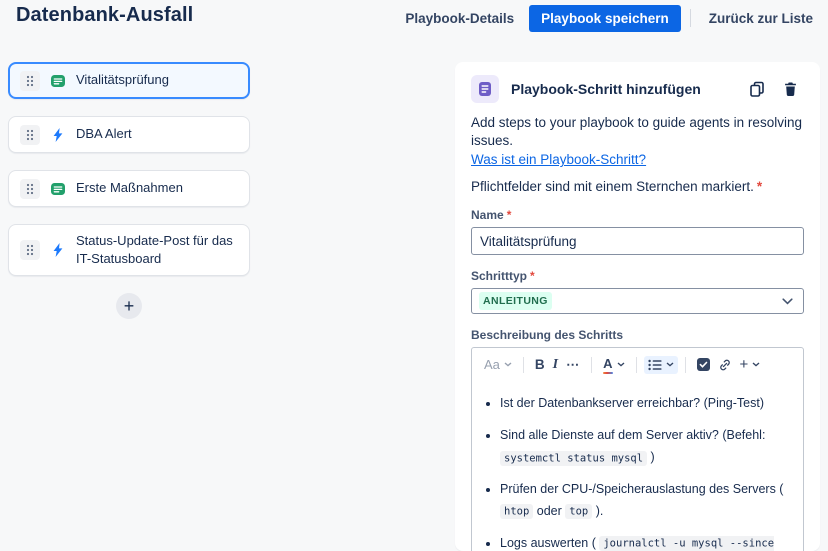  I want to click on add-step-button: +, so click(129, 306).